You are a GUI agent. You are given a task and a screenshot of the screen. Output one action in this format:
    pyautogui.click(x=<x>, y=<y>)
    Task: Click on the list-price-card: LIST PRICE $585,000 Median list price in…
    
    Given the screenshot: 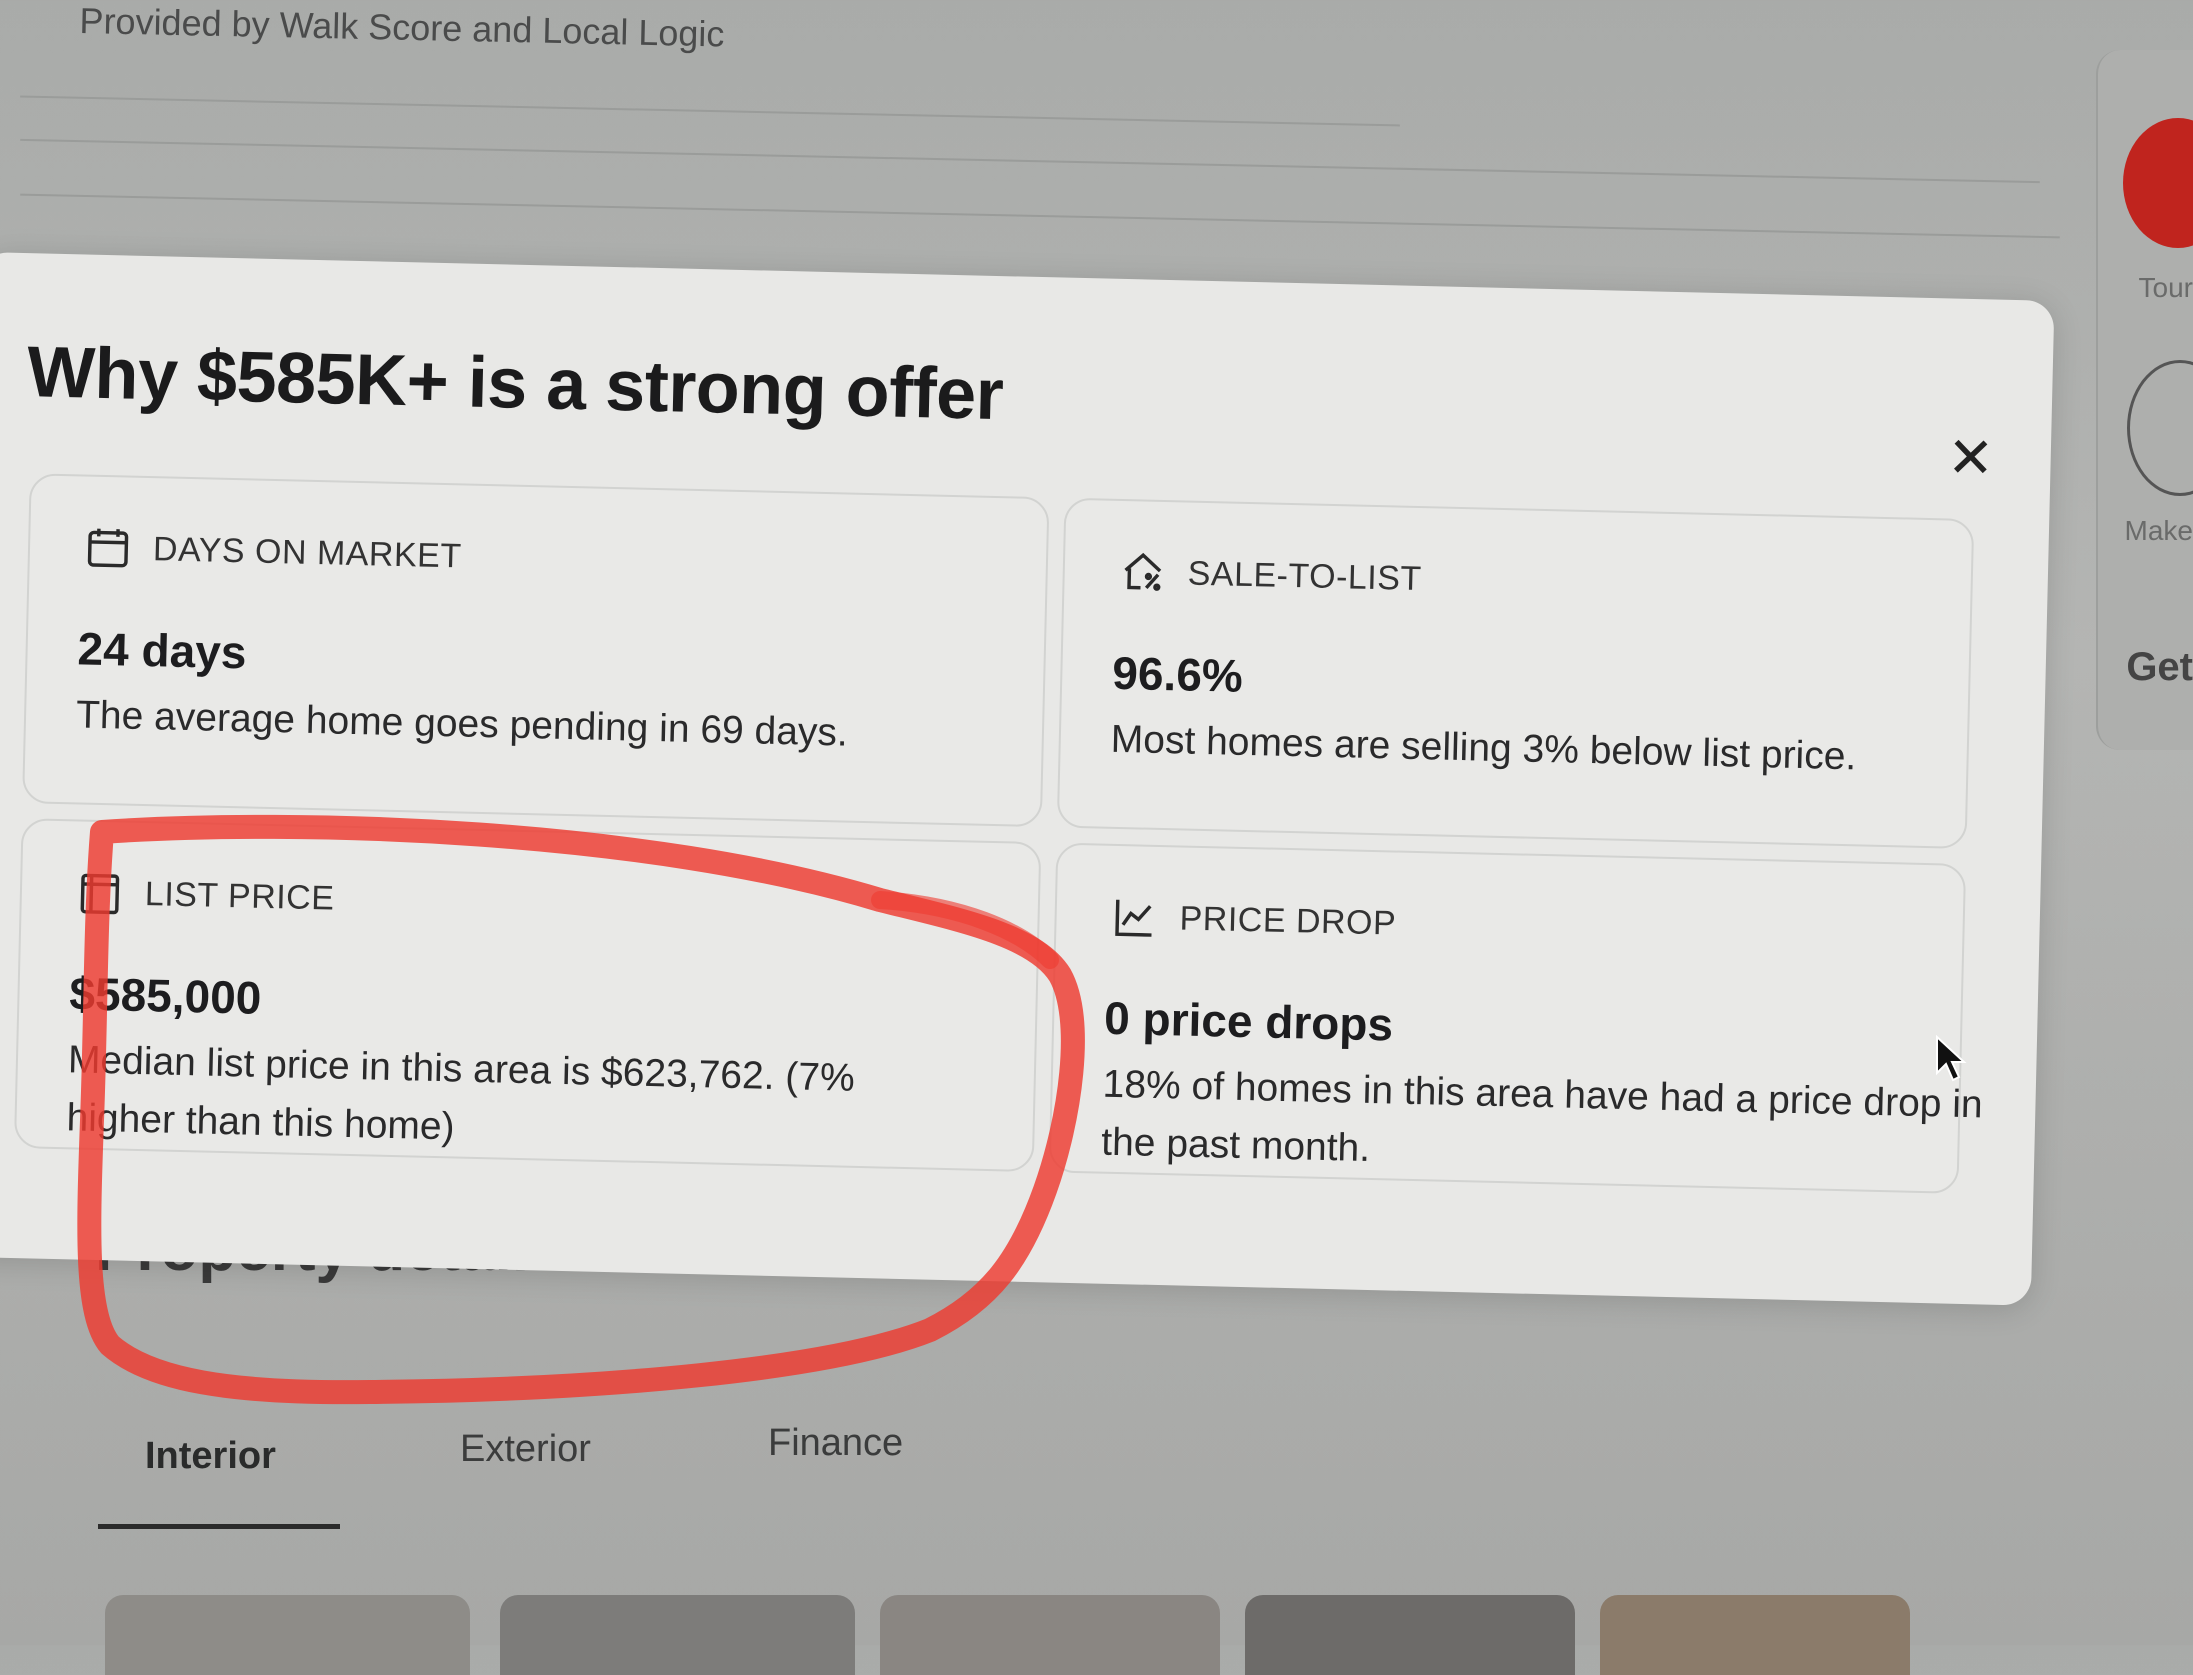 What is the action you would take?
    pyautogui.click(x=527, y=995)
    